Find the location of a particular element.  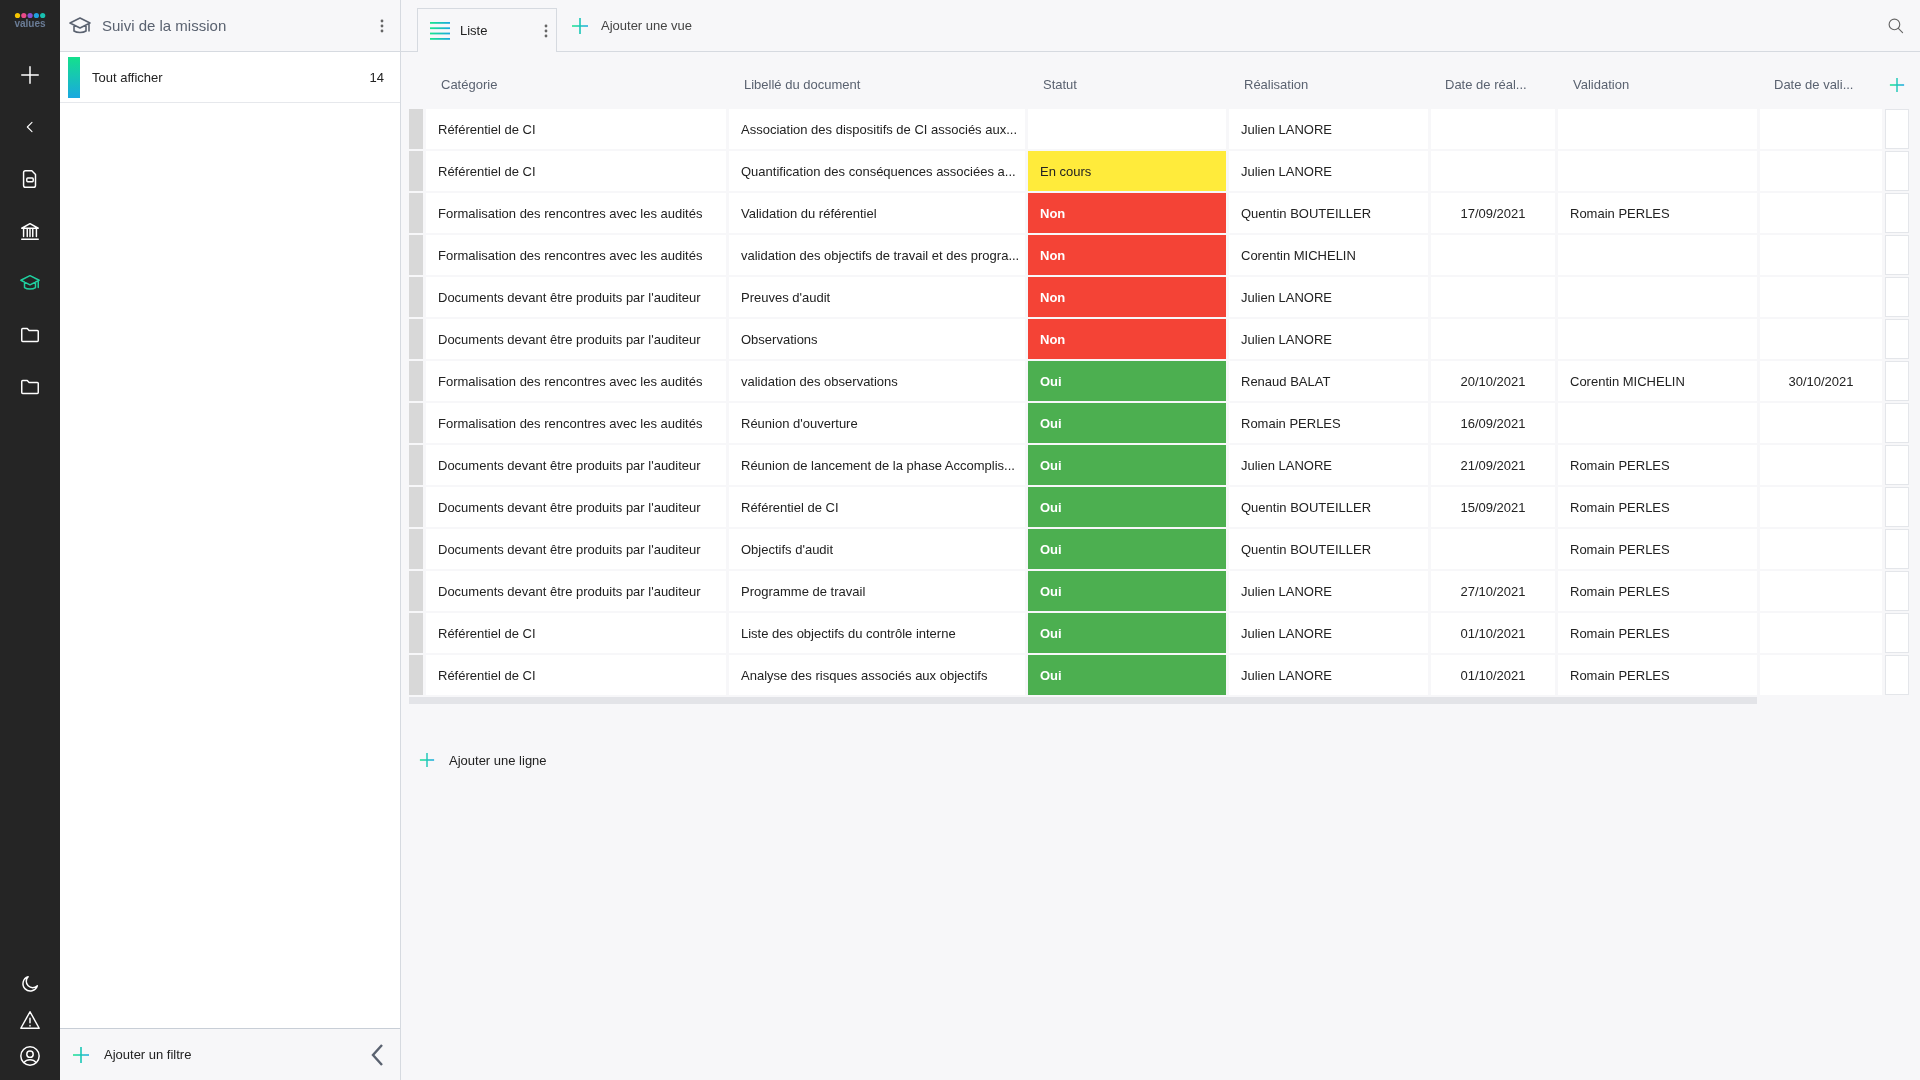

table-cell: Corentin MICHELIN is located at coordinates (1328, 255).